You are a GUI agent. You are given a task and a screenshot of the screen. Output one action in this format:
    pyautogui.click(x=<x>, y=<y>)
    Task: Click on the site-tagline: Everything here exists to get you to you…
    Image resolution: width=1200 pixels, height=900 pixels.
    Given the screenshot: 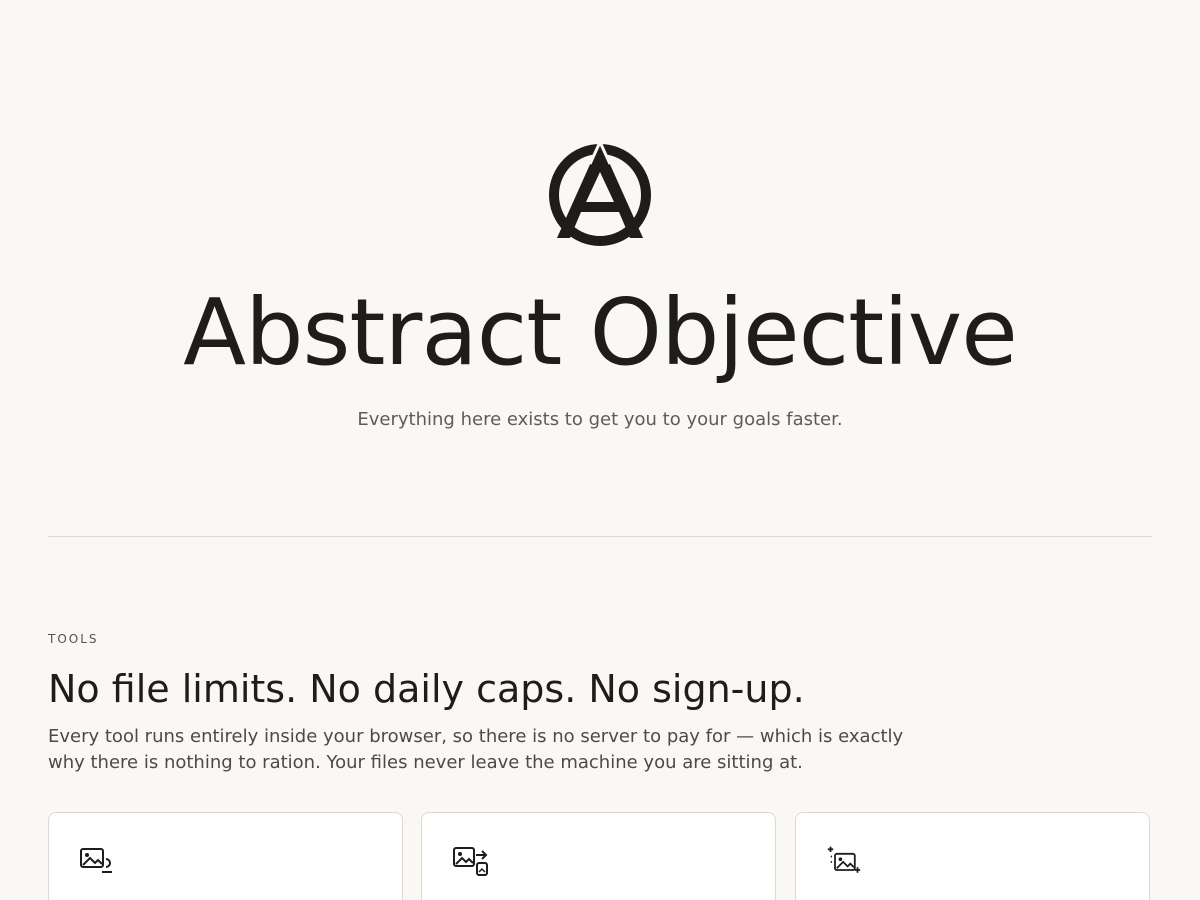 What is the action you would take?
    pyautogui.click(x=600, y=419)
    